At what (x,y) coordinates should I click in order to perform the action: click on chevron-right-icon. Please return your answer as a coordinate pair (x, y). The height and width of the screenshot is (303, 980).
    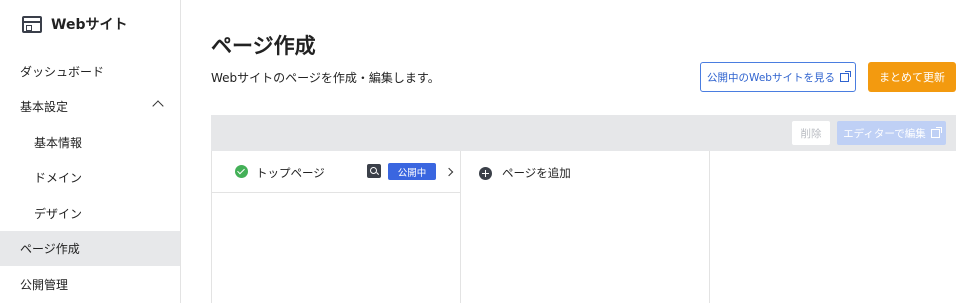
    Looking at the image, I should click on (449, 172).